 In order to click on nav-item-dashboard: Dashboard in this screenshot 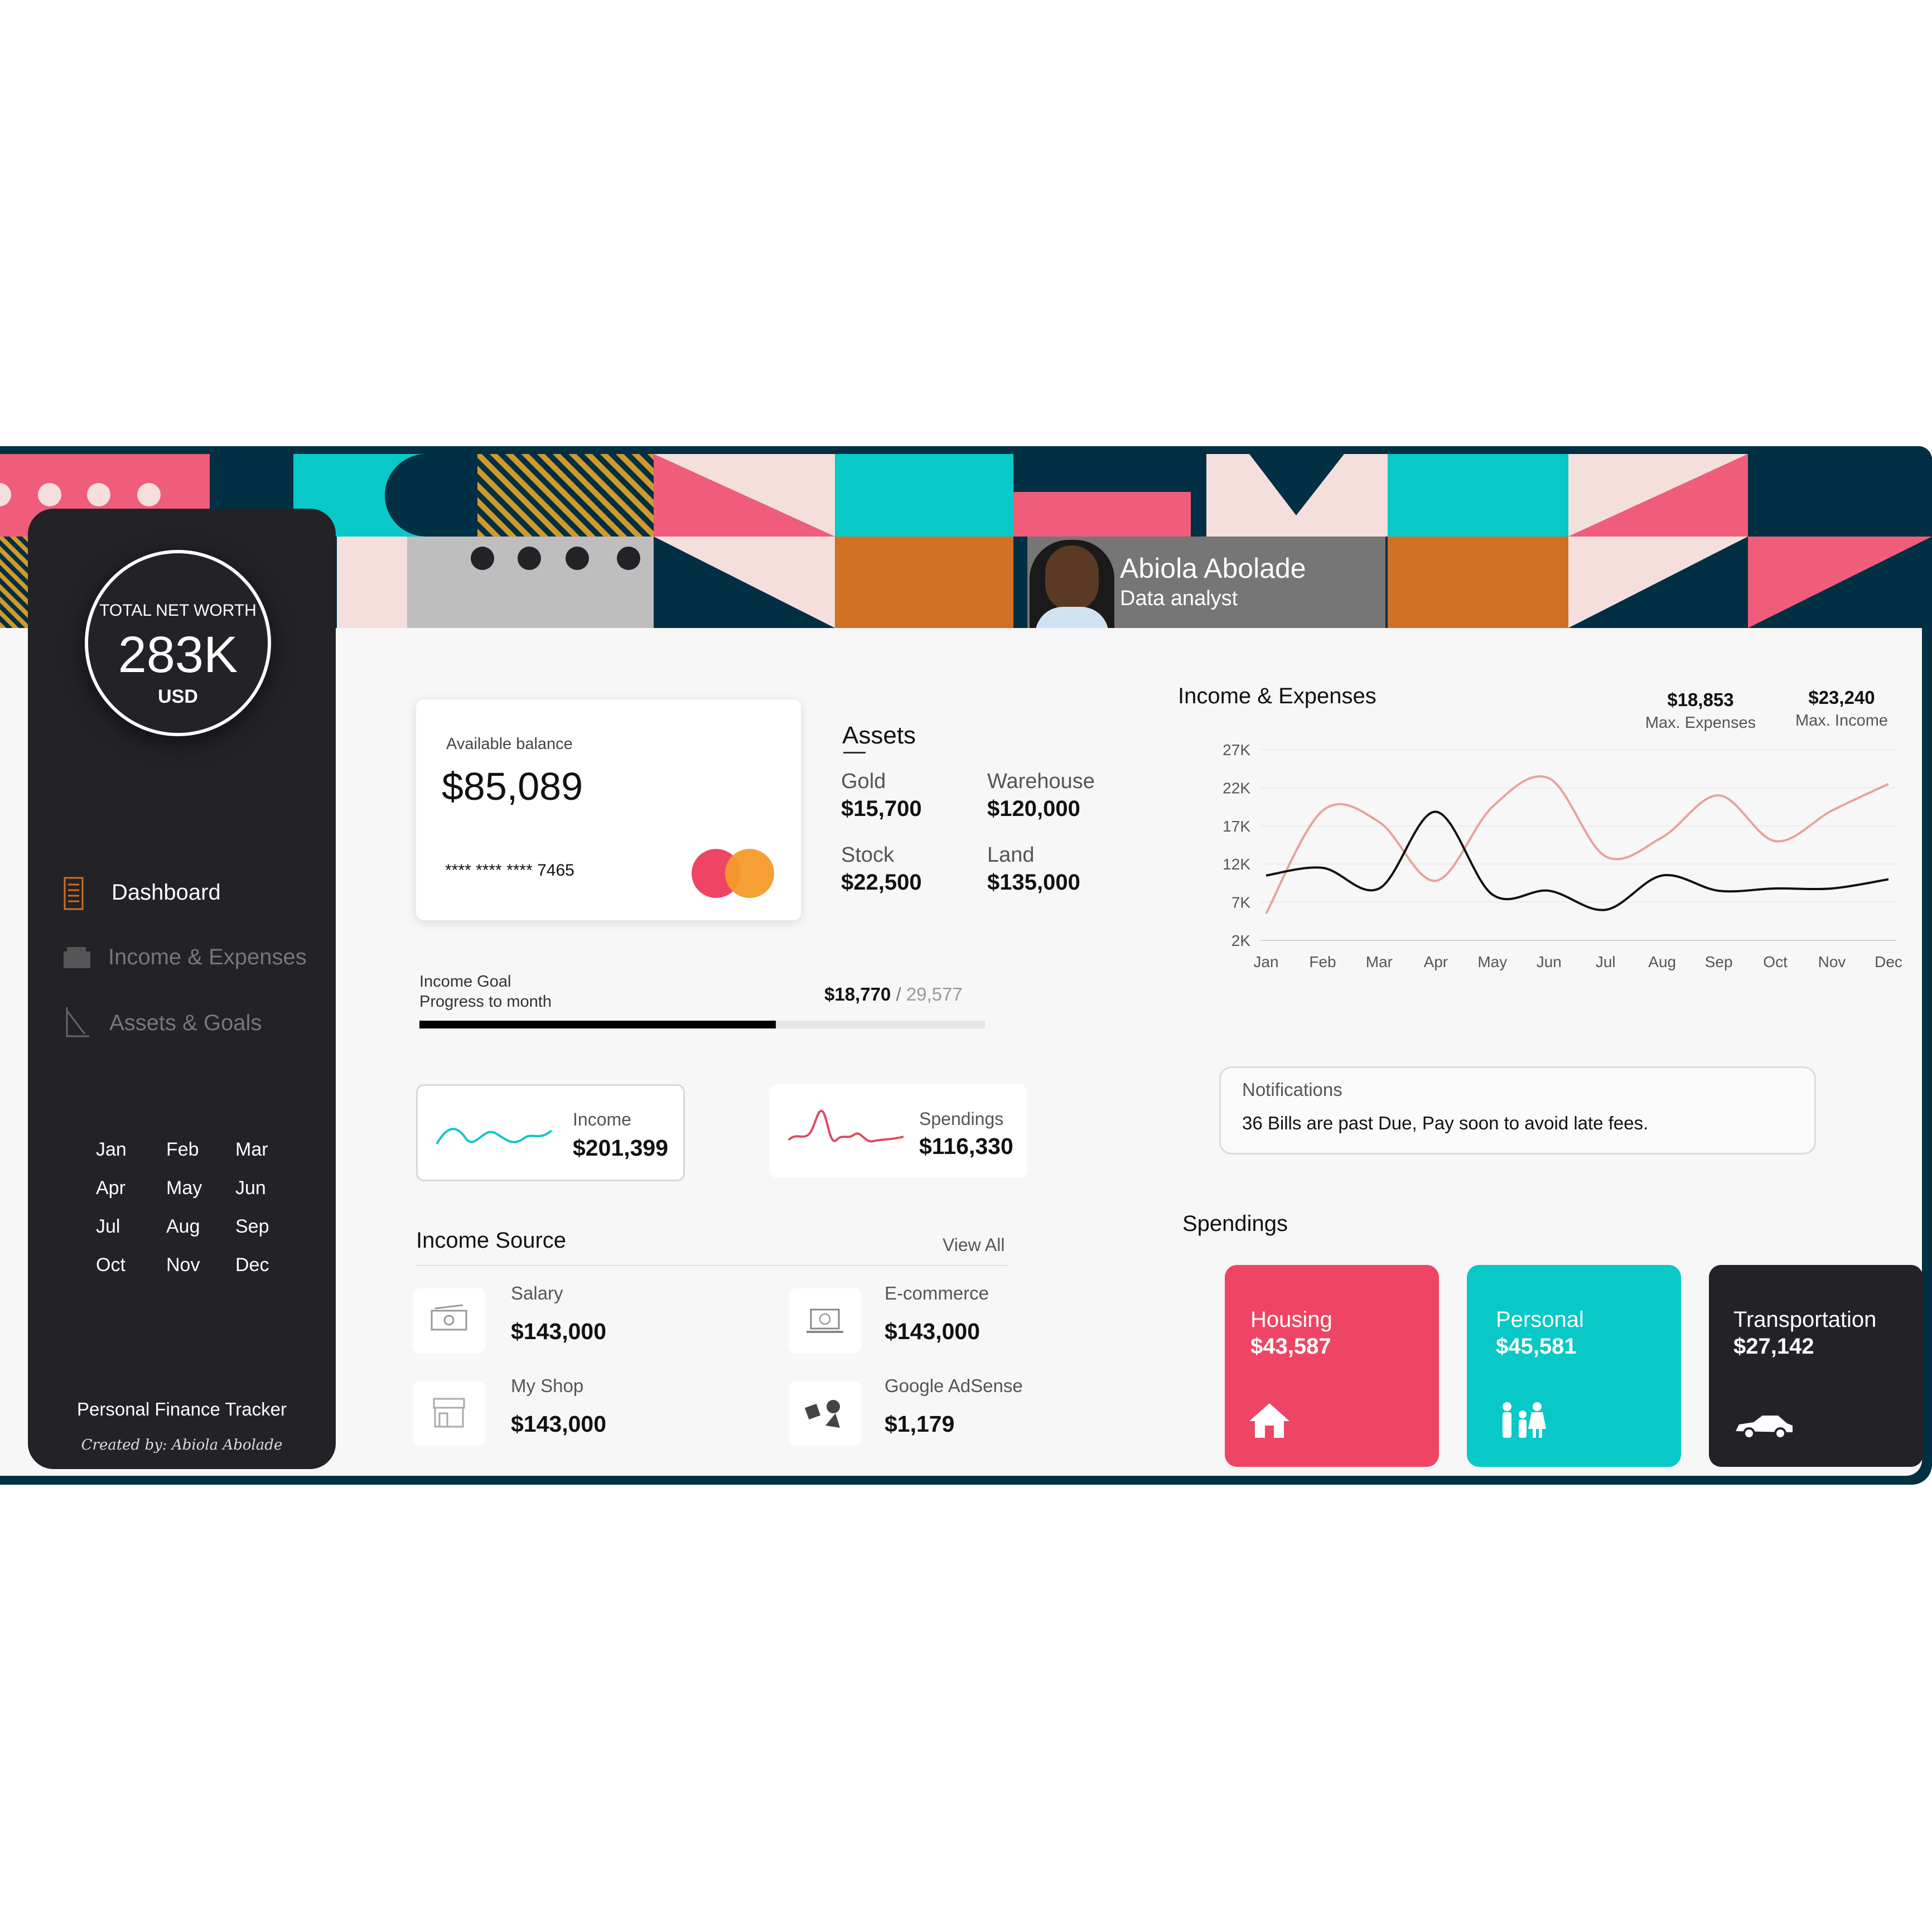, I will do `click(196, 892)`.